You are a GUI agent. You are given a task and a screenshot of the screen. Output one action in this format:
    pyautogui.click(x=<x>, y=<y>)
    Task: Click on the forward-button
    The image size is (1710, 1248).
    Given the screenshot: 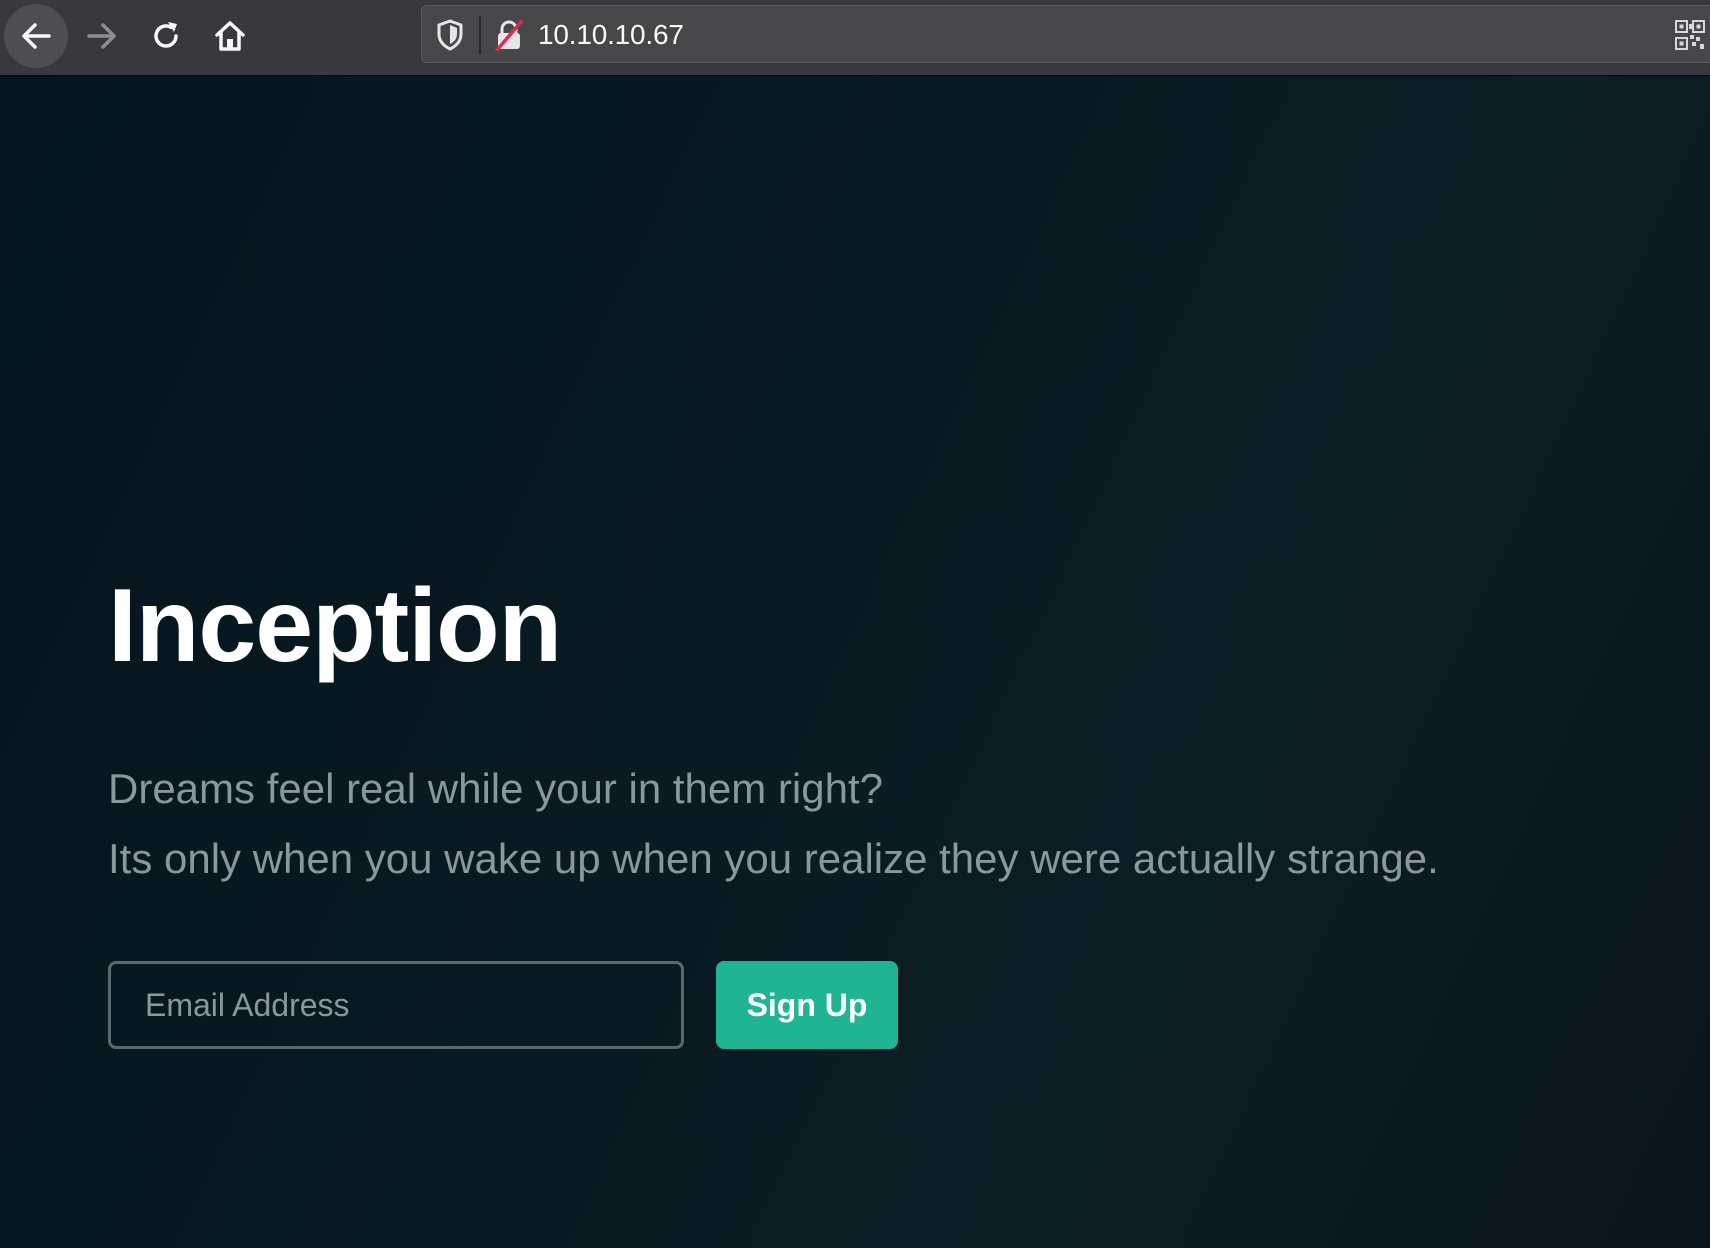 What is the action you would take?
    pyautogui.click(x=102, y=36)
    